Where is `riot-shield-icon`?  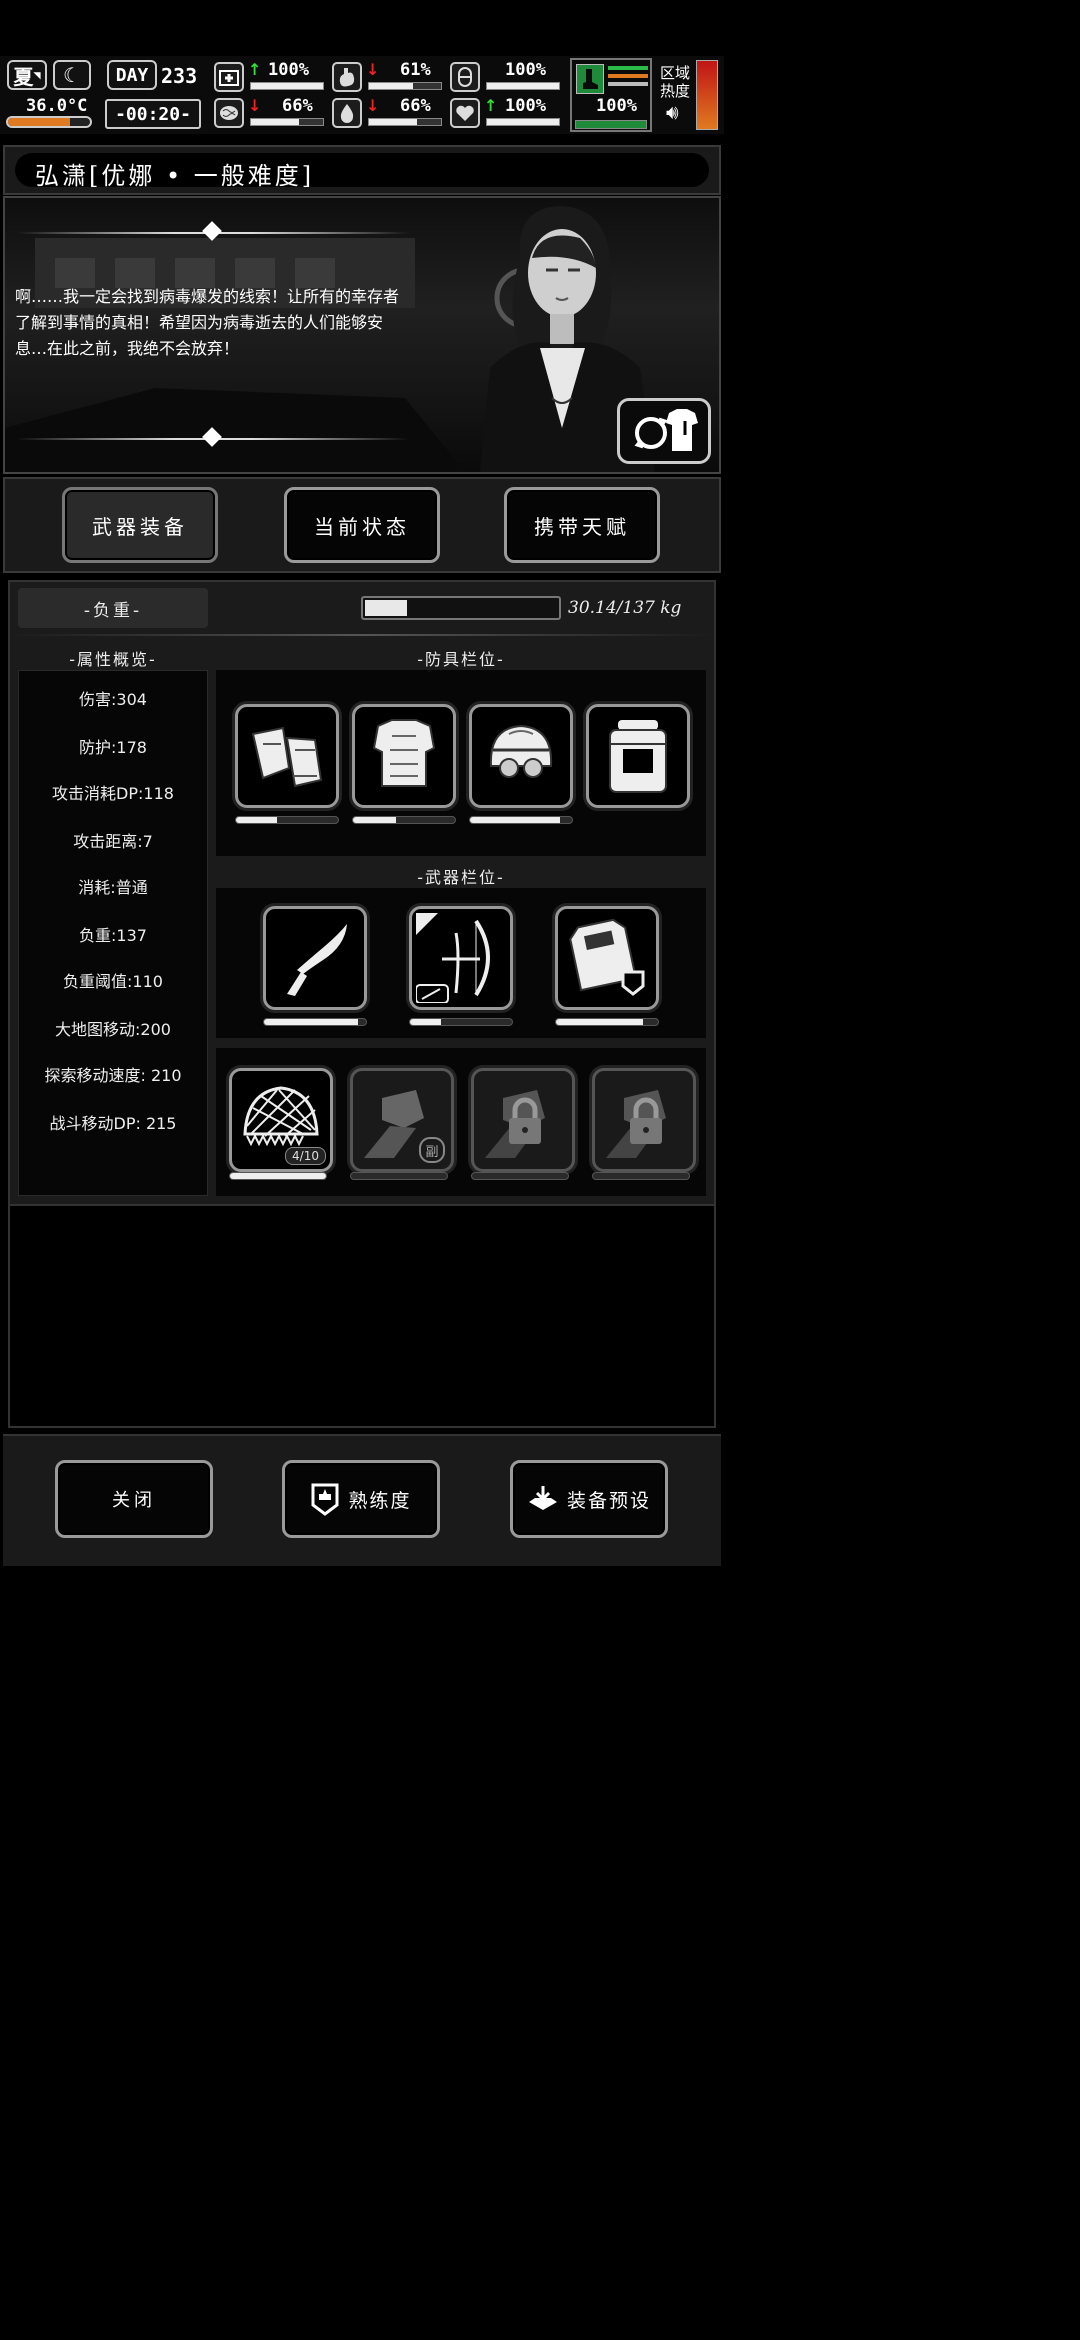
riot-shield-icon is located at coordinates (607, 957).